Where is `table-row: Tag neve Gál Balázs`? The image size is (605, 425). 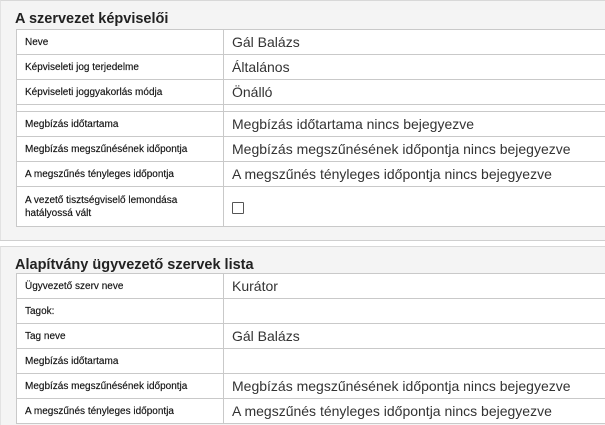
table-row: Tag neve Gál Balázs is located at coordinates (311, 336).